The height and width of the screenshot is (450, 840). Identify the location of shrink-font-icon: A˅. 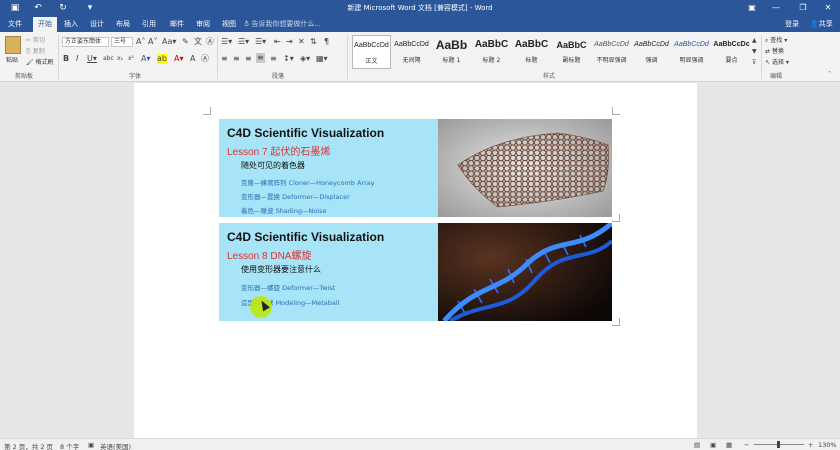
(152, 42).